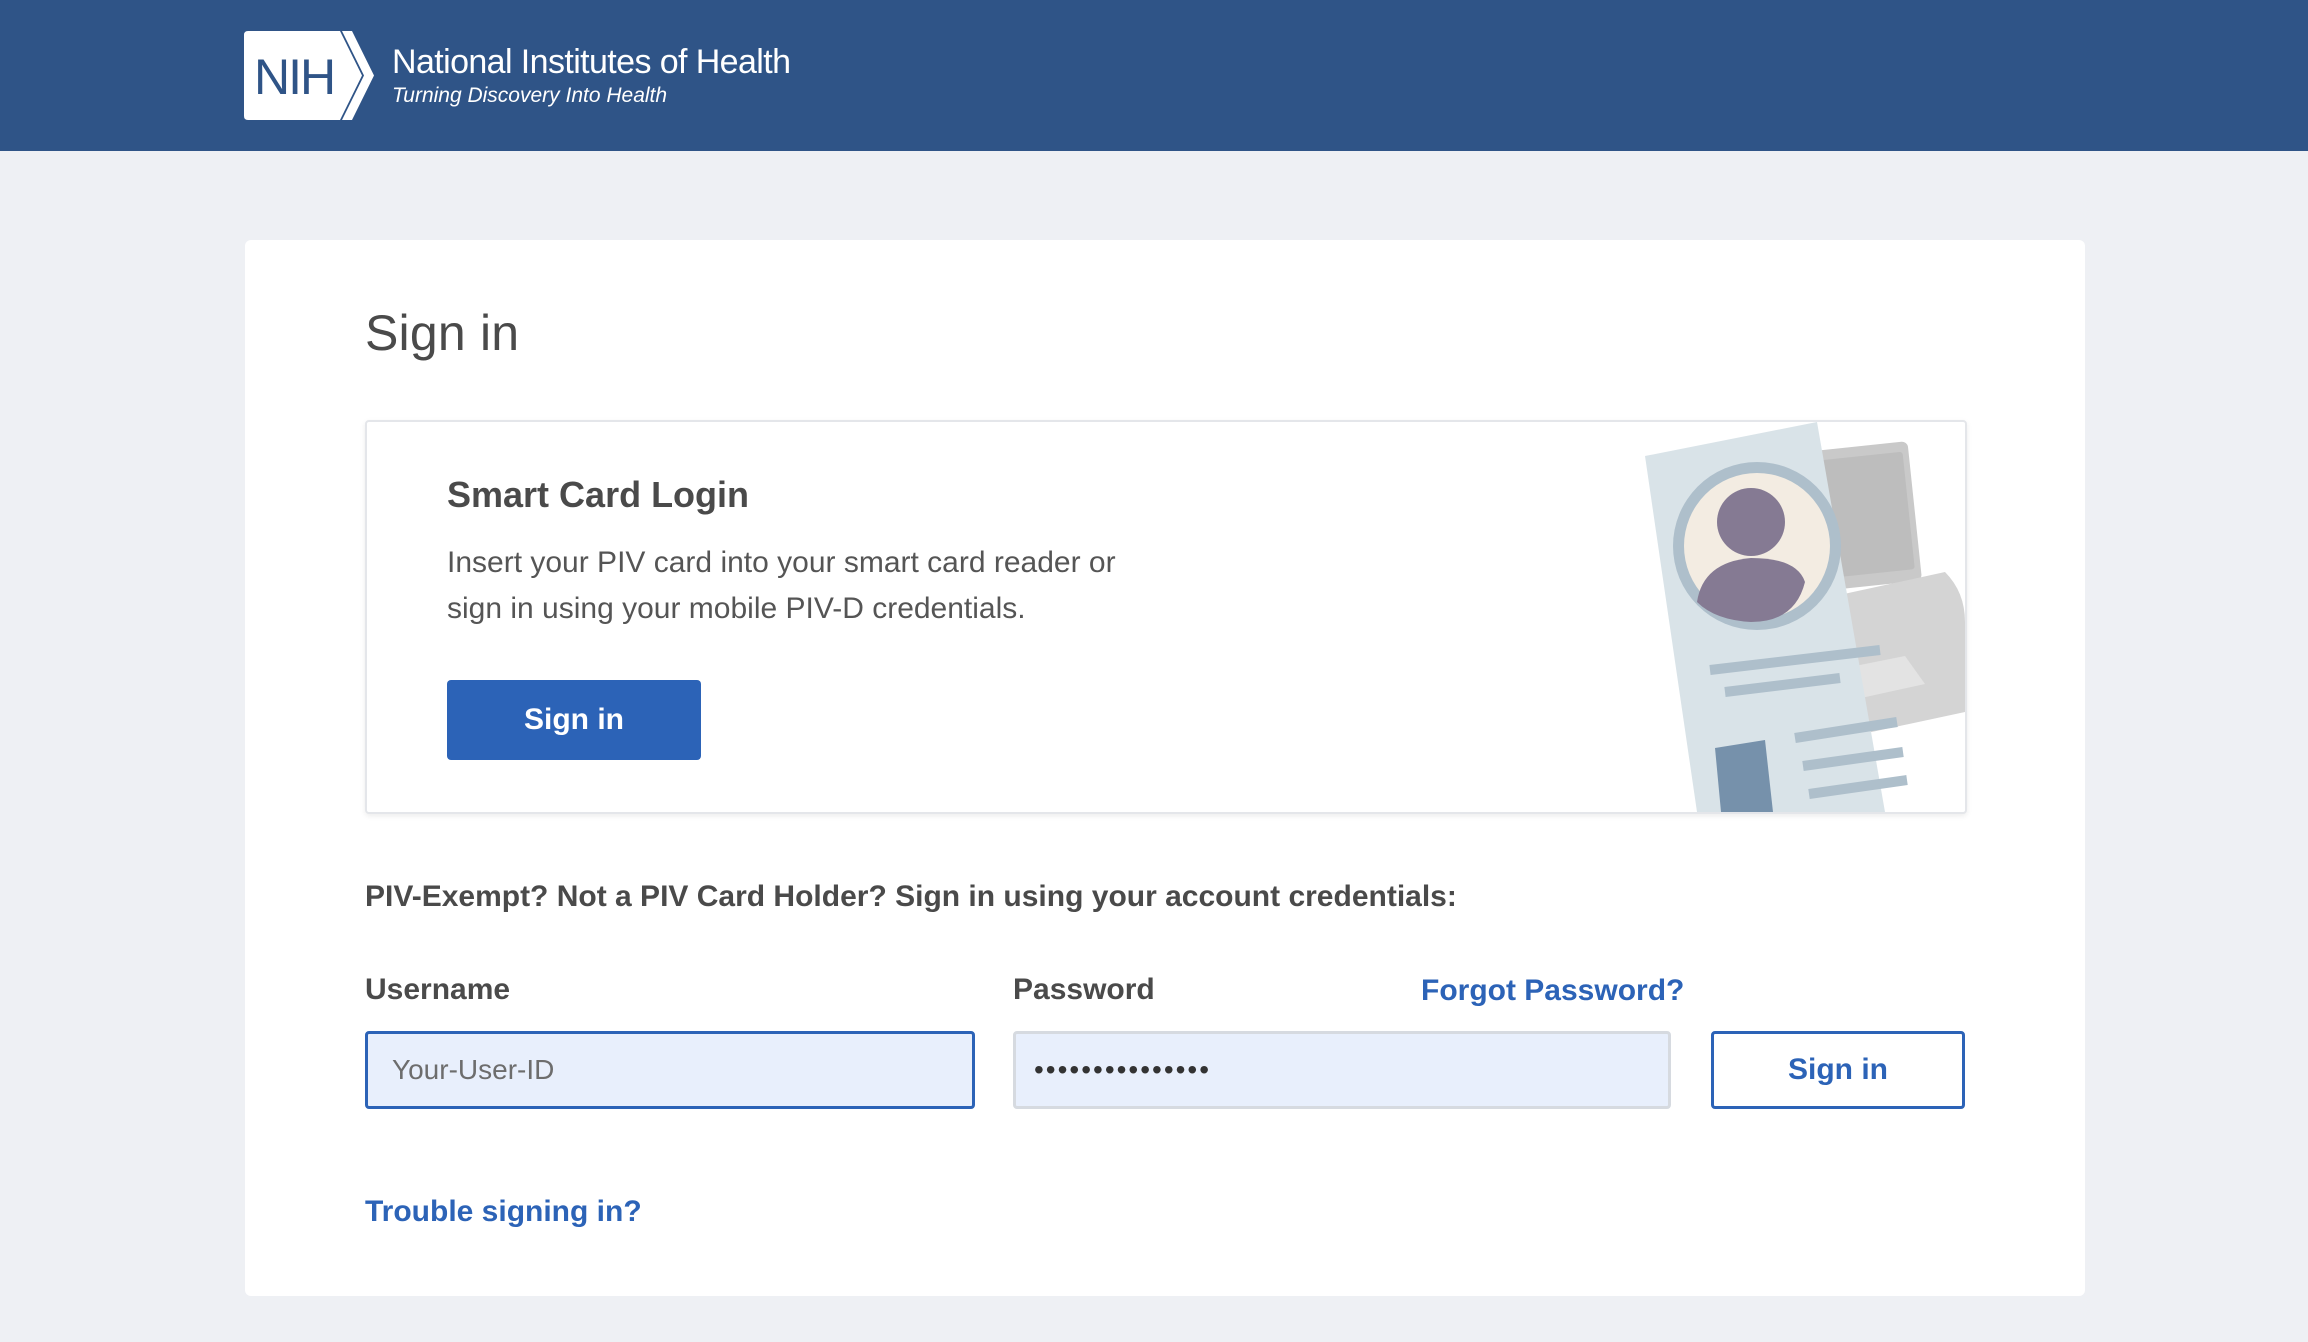  What do you see at coordinates (1342, 1070) in the screenshot?
I see `password-input` at bounding box center [1342, 1070].